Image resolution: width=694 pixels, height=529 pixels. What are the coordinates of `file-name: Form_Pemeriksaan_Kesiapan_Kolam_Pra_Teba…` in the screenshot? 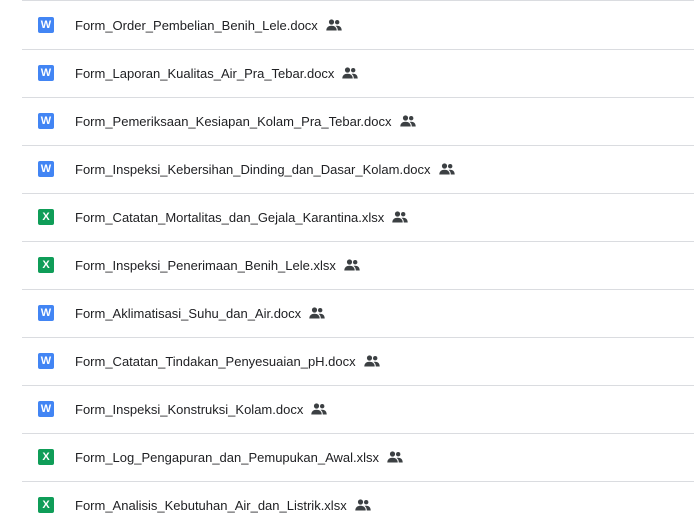 It's located at (233, 121).